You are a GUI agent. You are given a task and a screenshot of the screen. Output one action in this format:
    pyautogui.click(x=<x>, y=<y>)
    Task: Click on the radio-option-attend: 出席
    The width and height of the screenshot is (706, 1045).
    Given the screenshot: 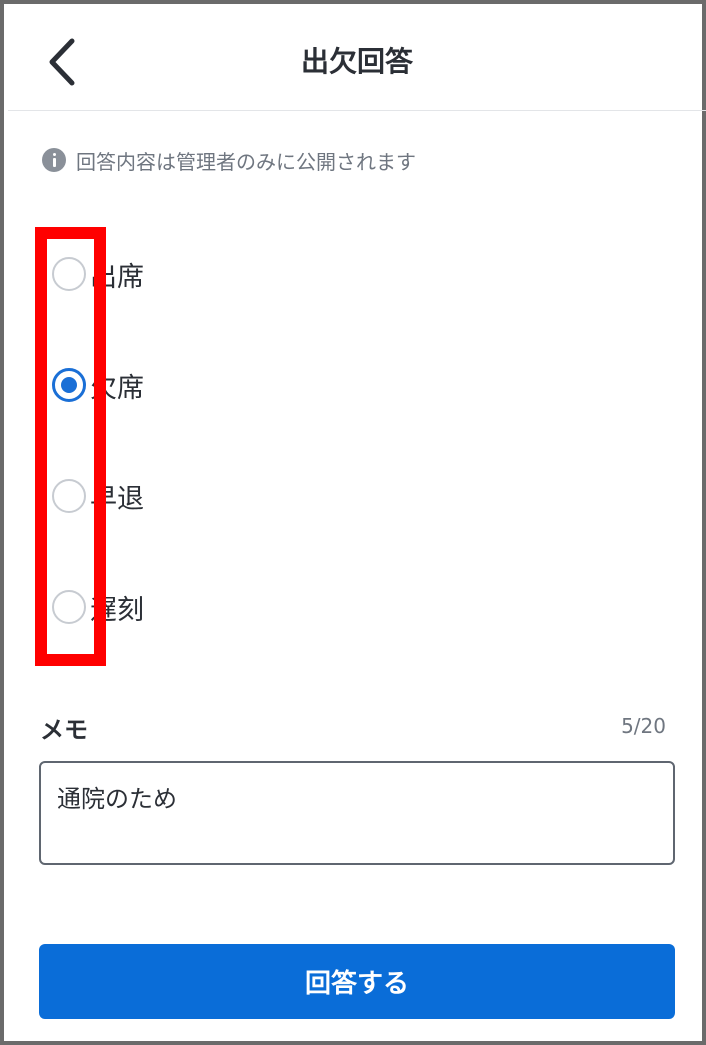 What is the action you would take?
    pyautogui.click(x=98, y=274)
    